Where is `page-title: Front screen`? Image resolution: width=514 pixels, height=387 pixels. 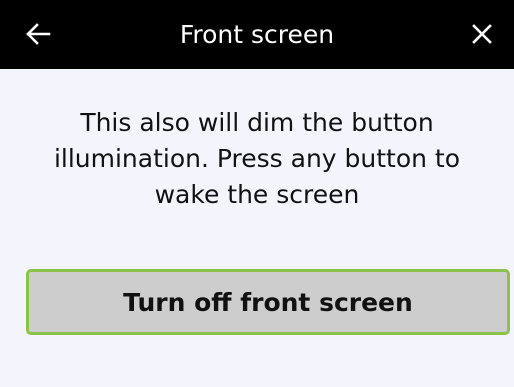
page-title: Front screen is located at coordinates (257, 34).